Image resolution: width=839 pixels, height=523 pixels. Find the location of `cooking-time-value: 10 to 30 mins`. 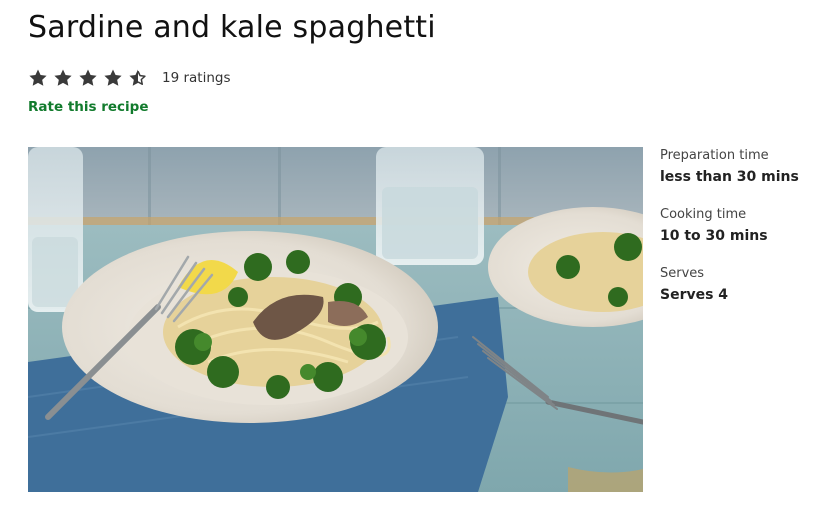

cooking-time-value: 10 to 30 mins is located at coordinates (714, 236).